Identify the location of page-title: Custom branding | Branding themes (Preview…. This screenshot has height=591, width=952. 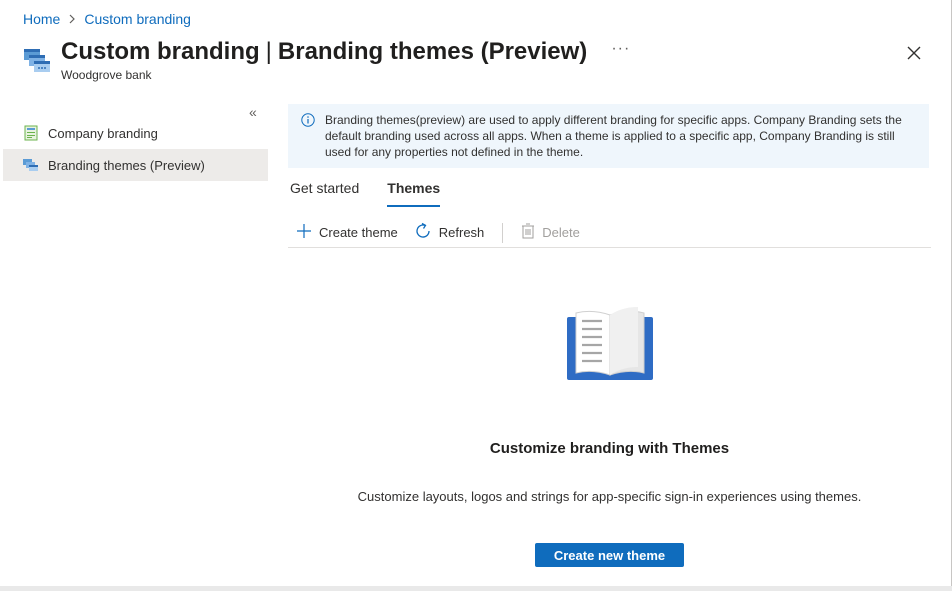
(324, 52).